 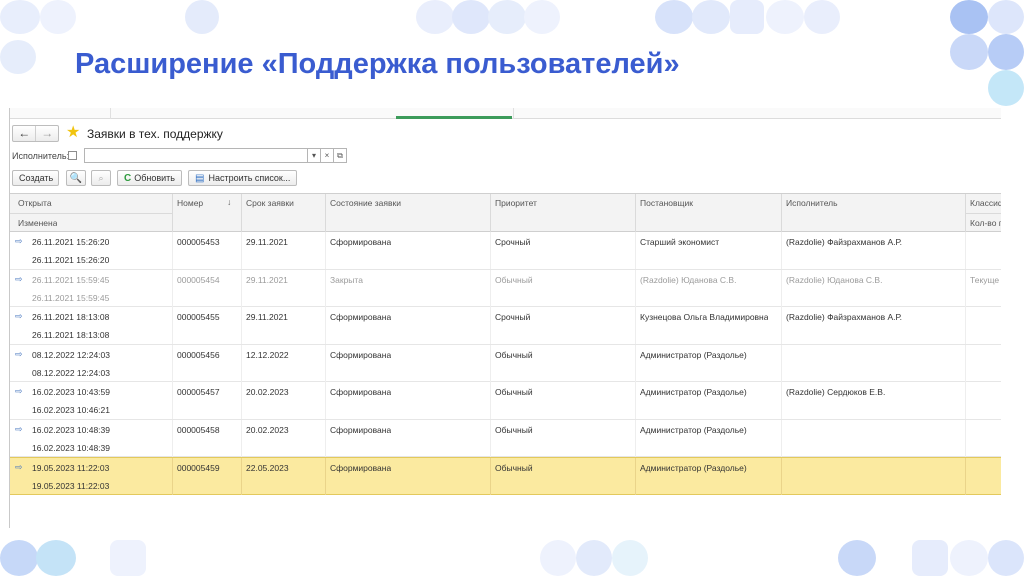 I want to click on open-icon: ⧉, so click(x=340, y=155).